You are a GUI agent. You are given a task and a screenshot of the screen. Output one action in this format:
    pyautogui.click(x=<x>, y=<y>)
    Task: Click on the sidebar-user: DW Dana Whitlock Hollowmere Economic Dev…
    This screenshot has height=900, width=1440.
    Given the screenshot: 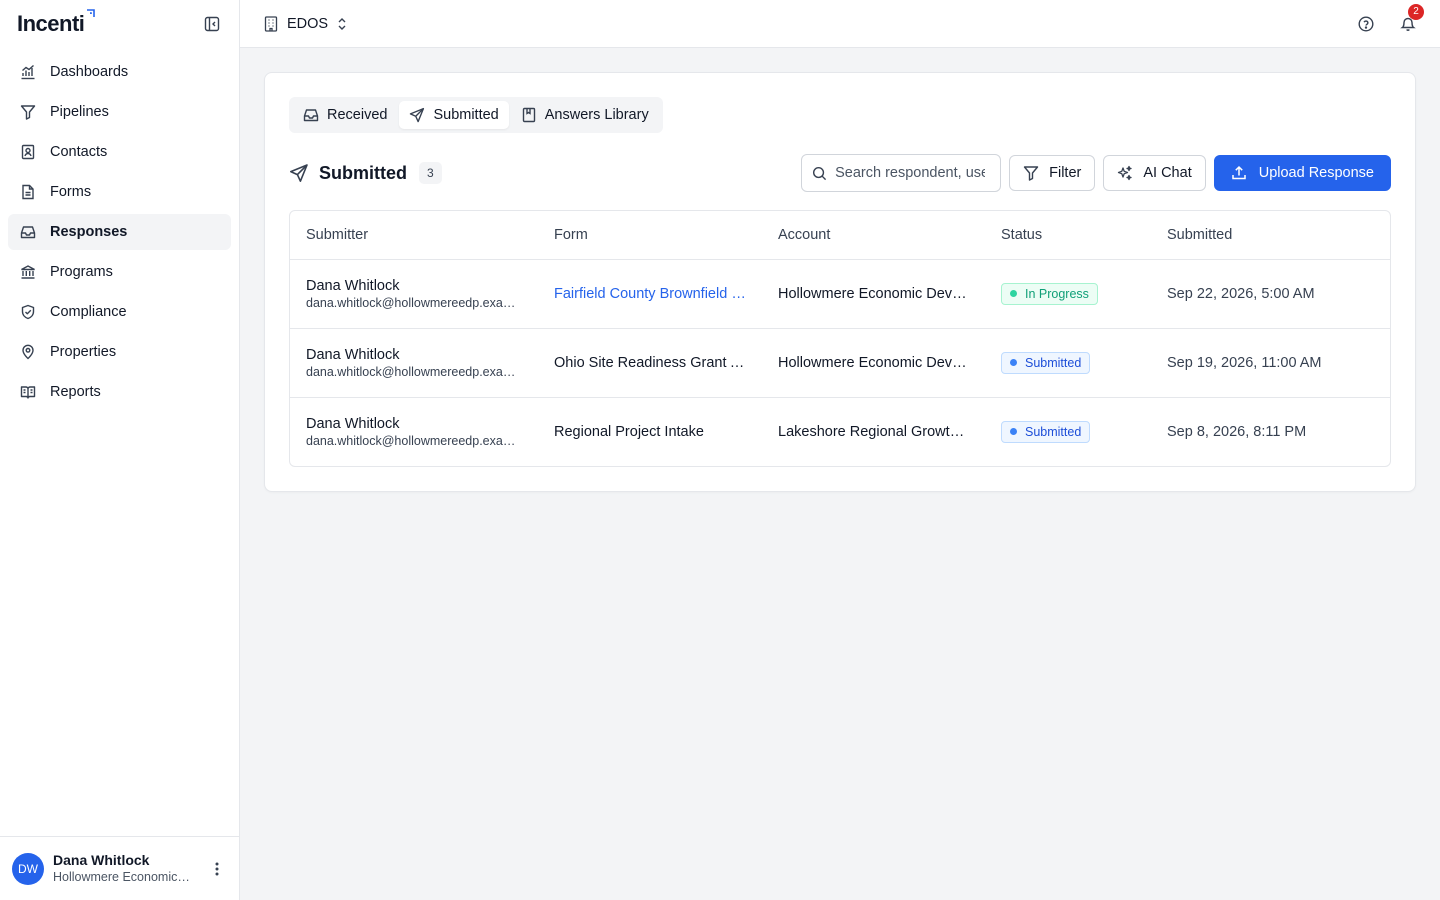 What is the action you would take?
    pyautogui.click(x=119, y=868)
    